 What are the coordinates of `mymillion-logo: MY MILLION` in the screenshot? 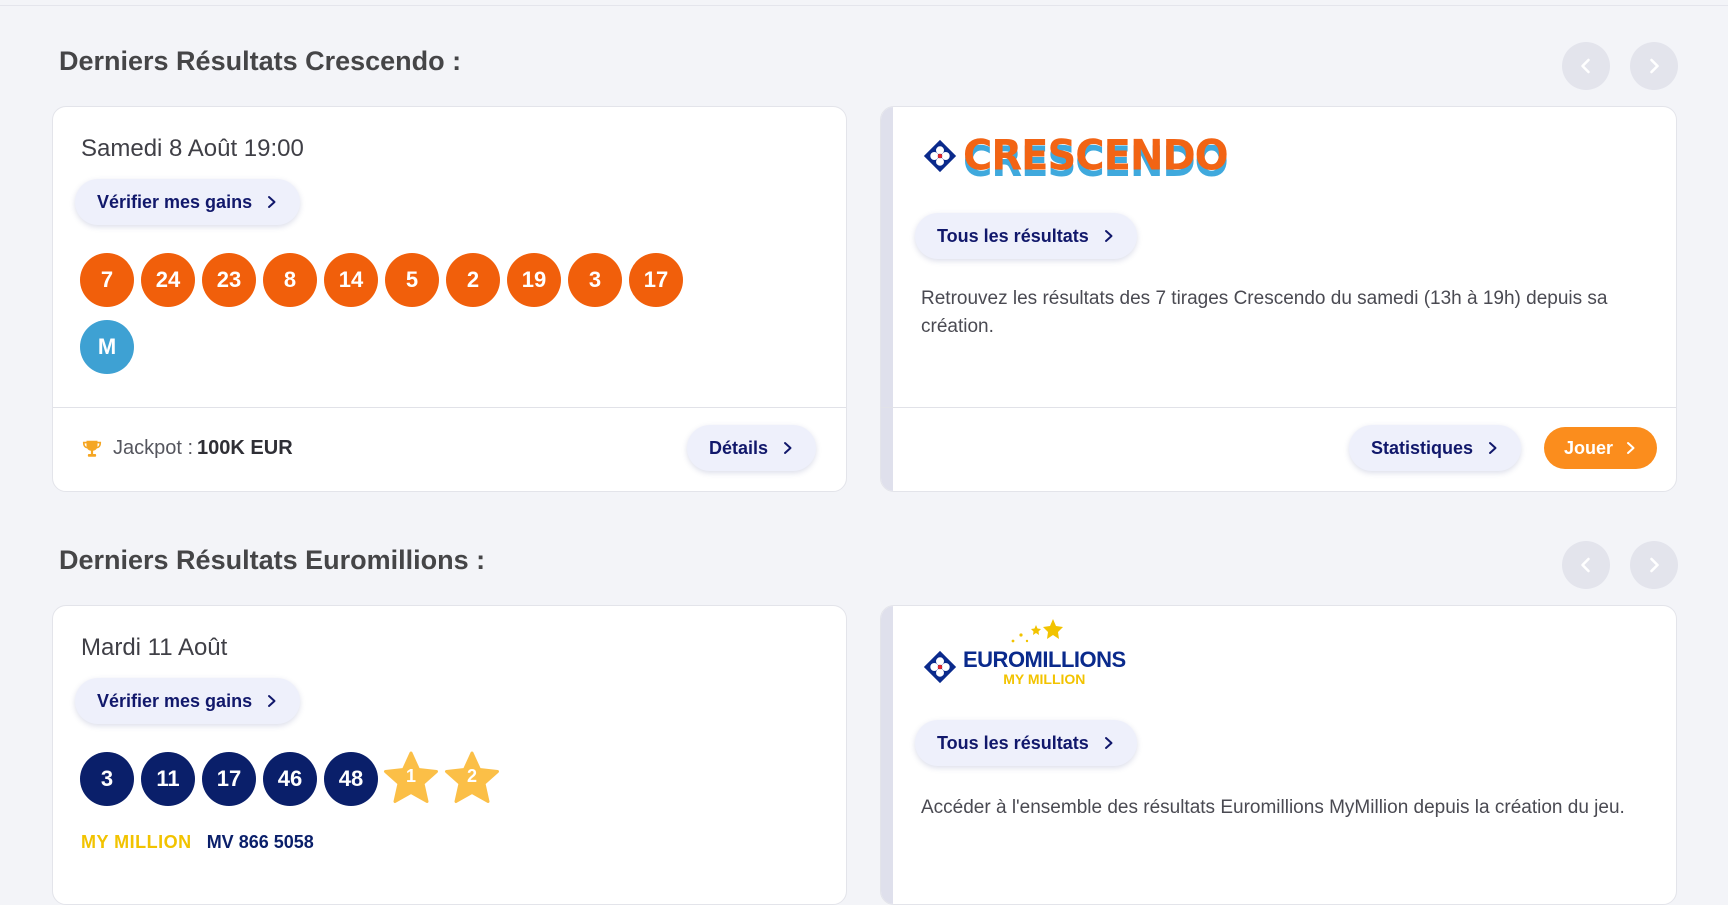 It's located at (136, 842).